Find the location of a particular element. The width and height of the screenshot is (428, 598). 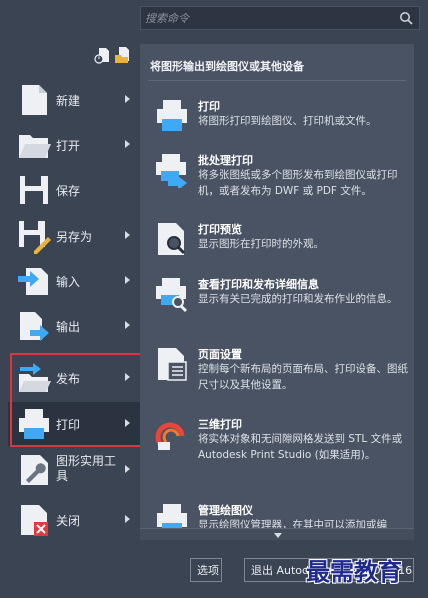

search-box is located at coordinates (280, 18).